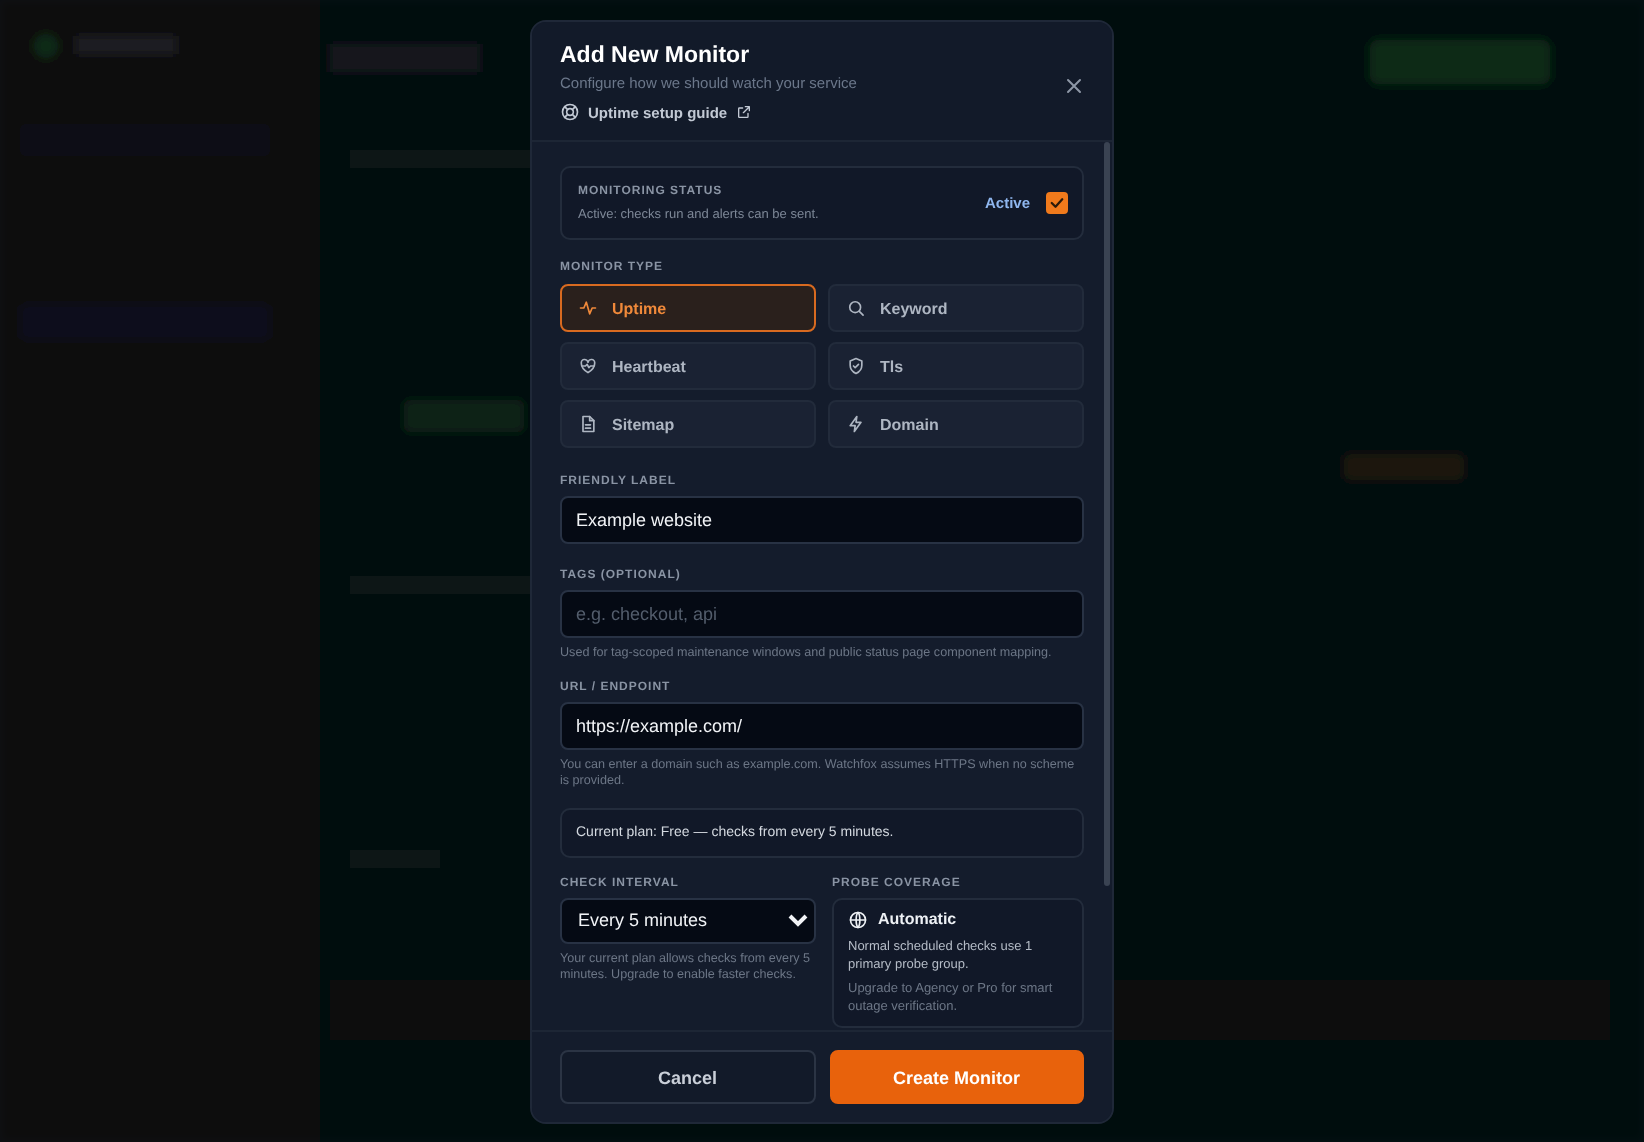 This screenshot has width=1644, height=1142. Describe the element at coordinates (688, 366) in the screenshot. I see `monitor-type-option: Heartbeat` at that location.